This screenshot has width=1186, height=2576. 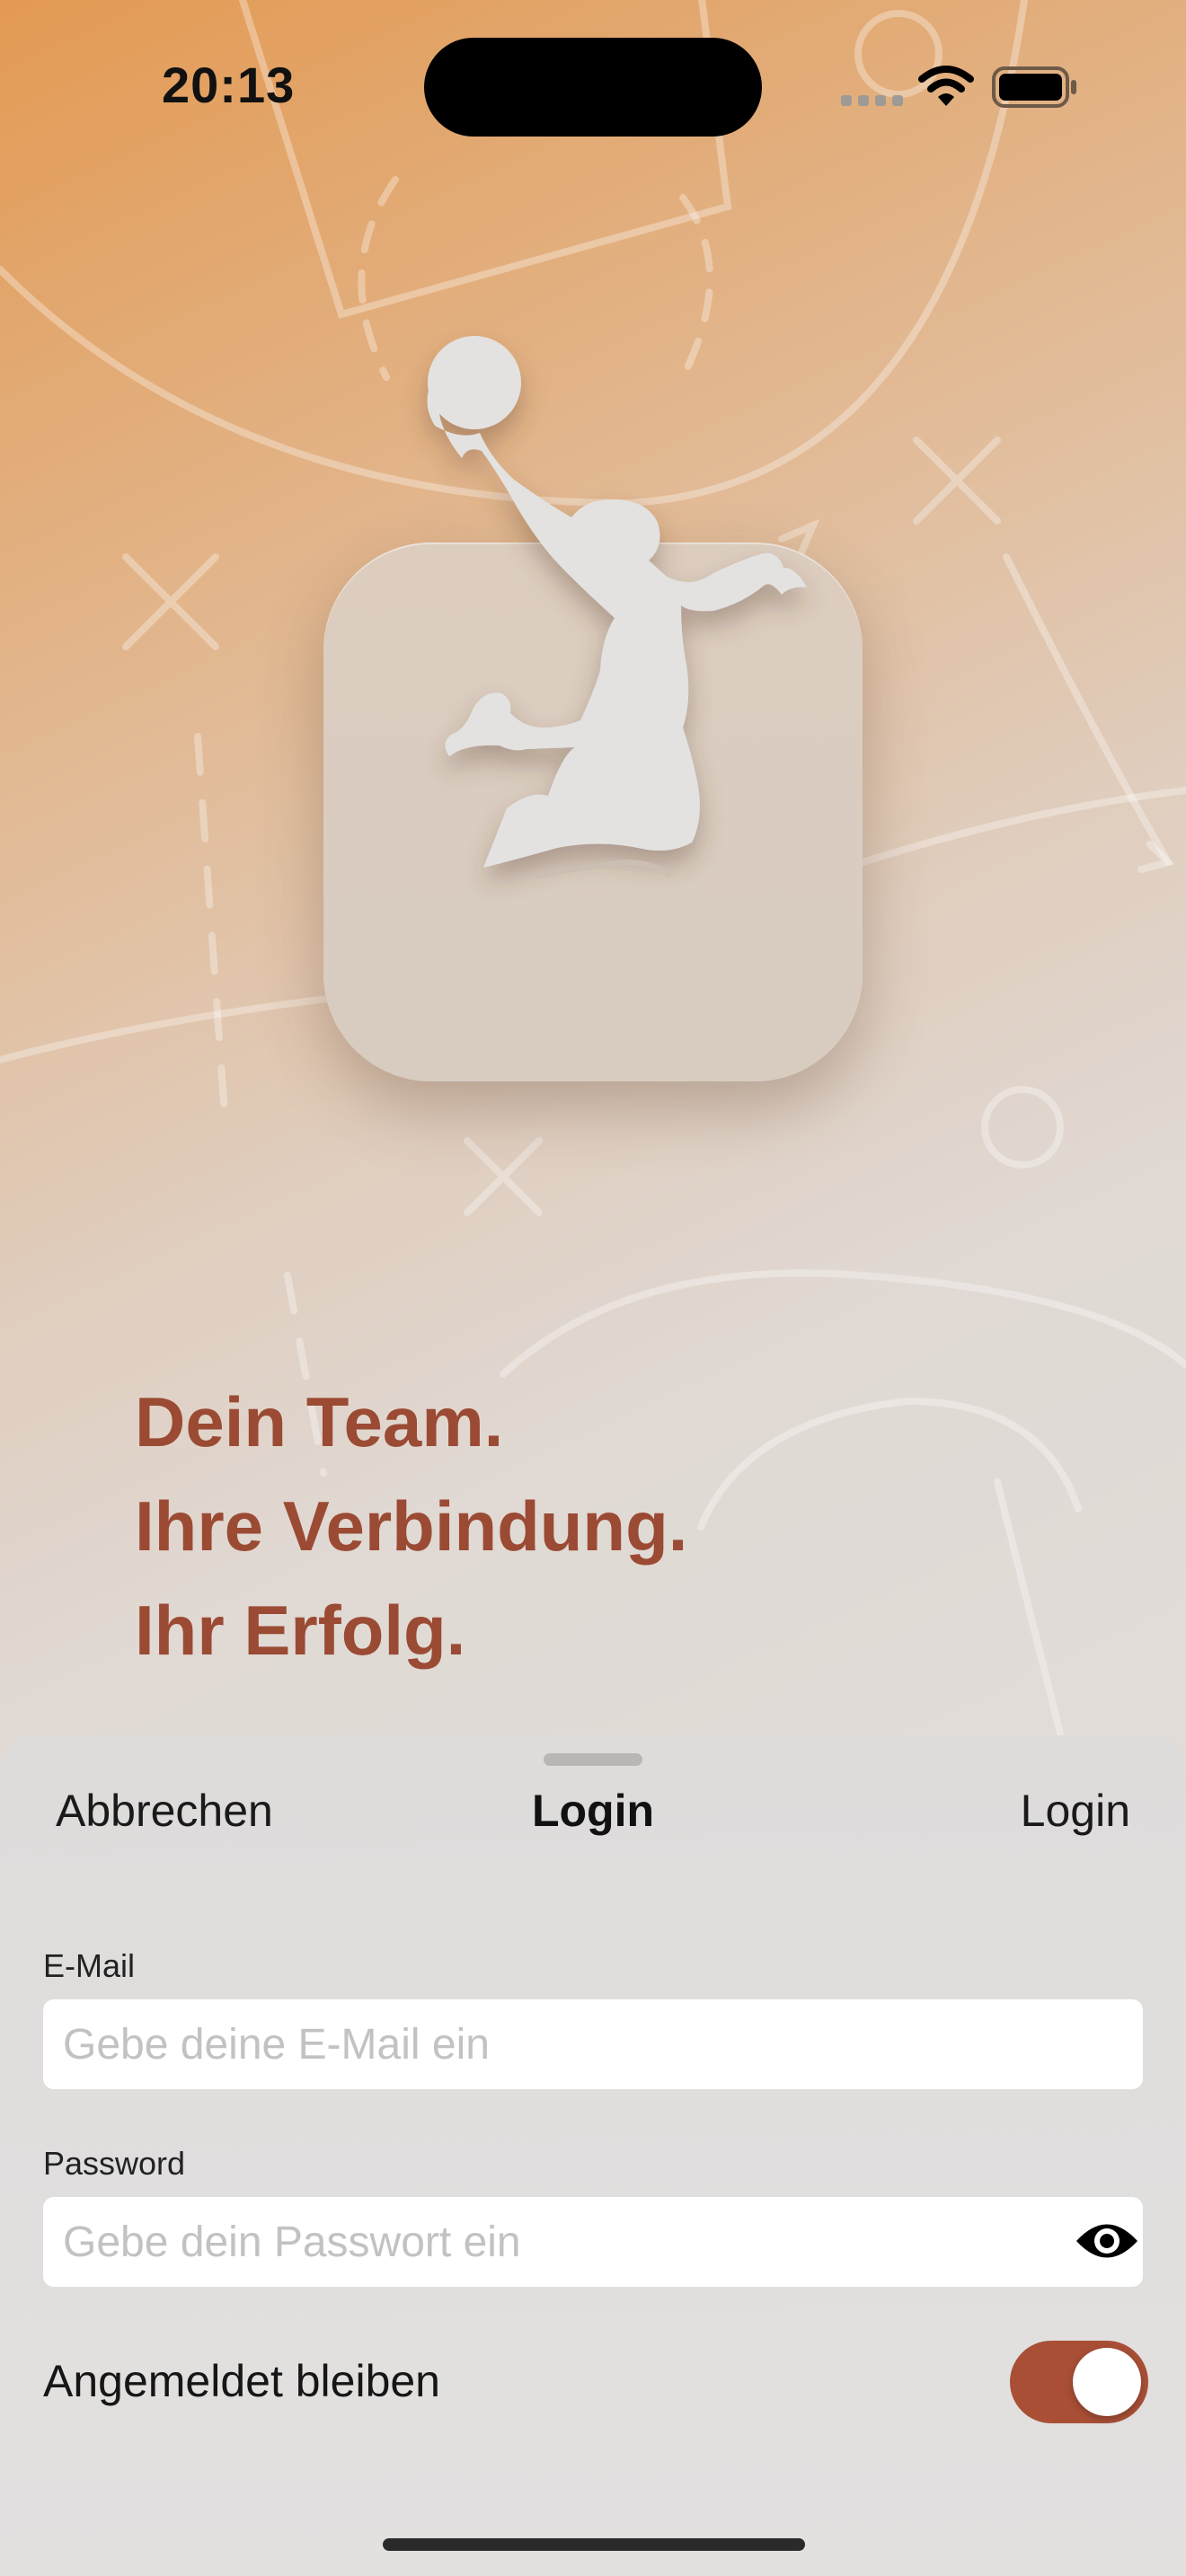 I want to click on signal-icon, so click(x=872, y=100).